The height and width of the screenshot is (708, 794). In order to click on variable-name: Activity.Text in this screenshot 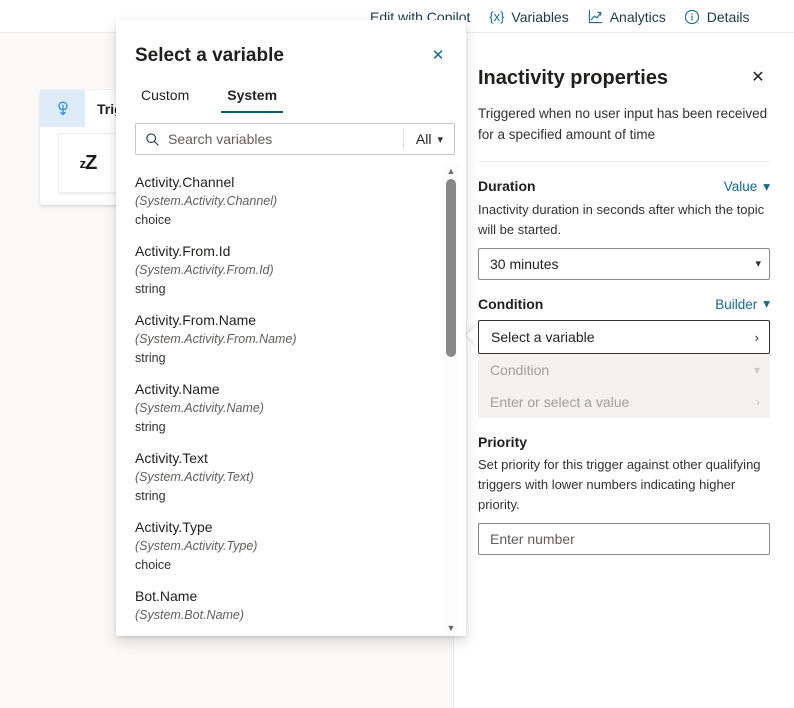, I will do `click(171, 458)`.